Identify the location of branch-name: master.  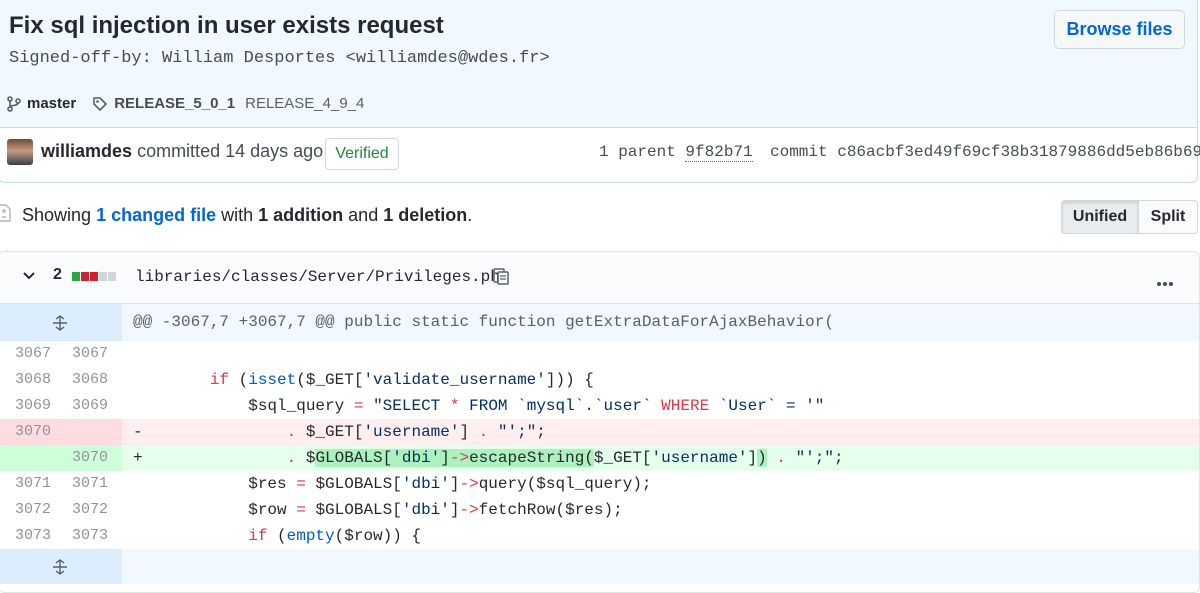
(51, 103).